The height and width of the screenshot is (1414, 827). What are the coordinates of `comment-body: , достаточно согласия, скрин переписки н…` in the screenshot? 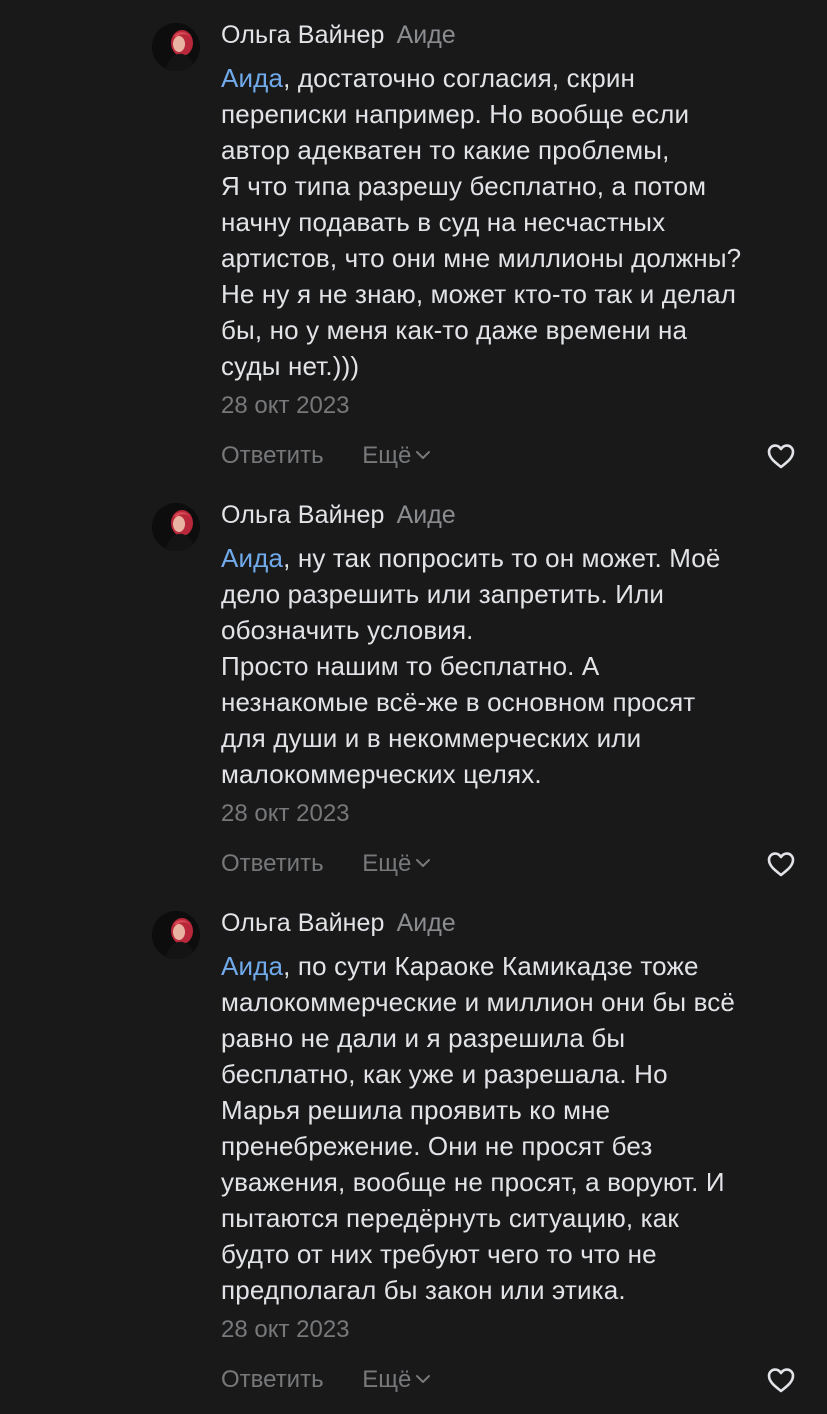 It's located at (481, 222).